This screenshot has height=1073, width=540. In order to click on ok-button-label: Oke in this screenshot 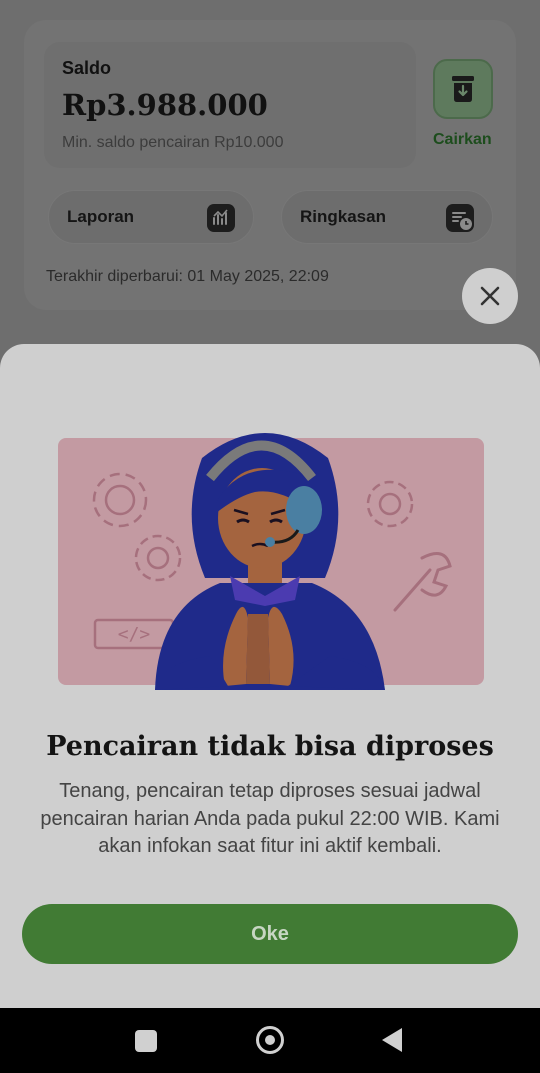, I will do `click(270, 934)`.